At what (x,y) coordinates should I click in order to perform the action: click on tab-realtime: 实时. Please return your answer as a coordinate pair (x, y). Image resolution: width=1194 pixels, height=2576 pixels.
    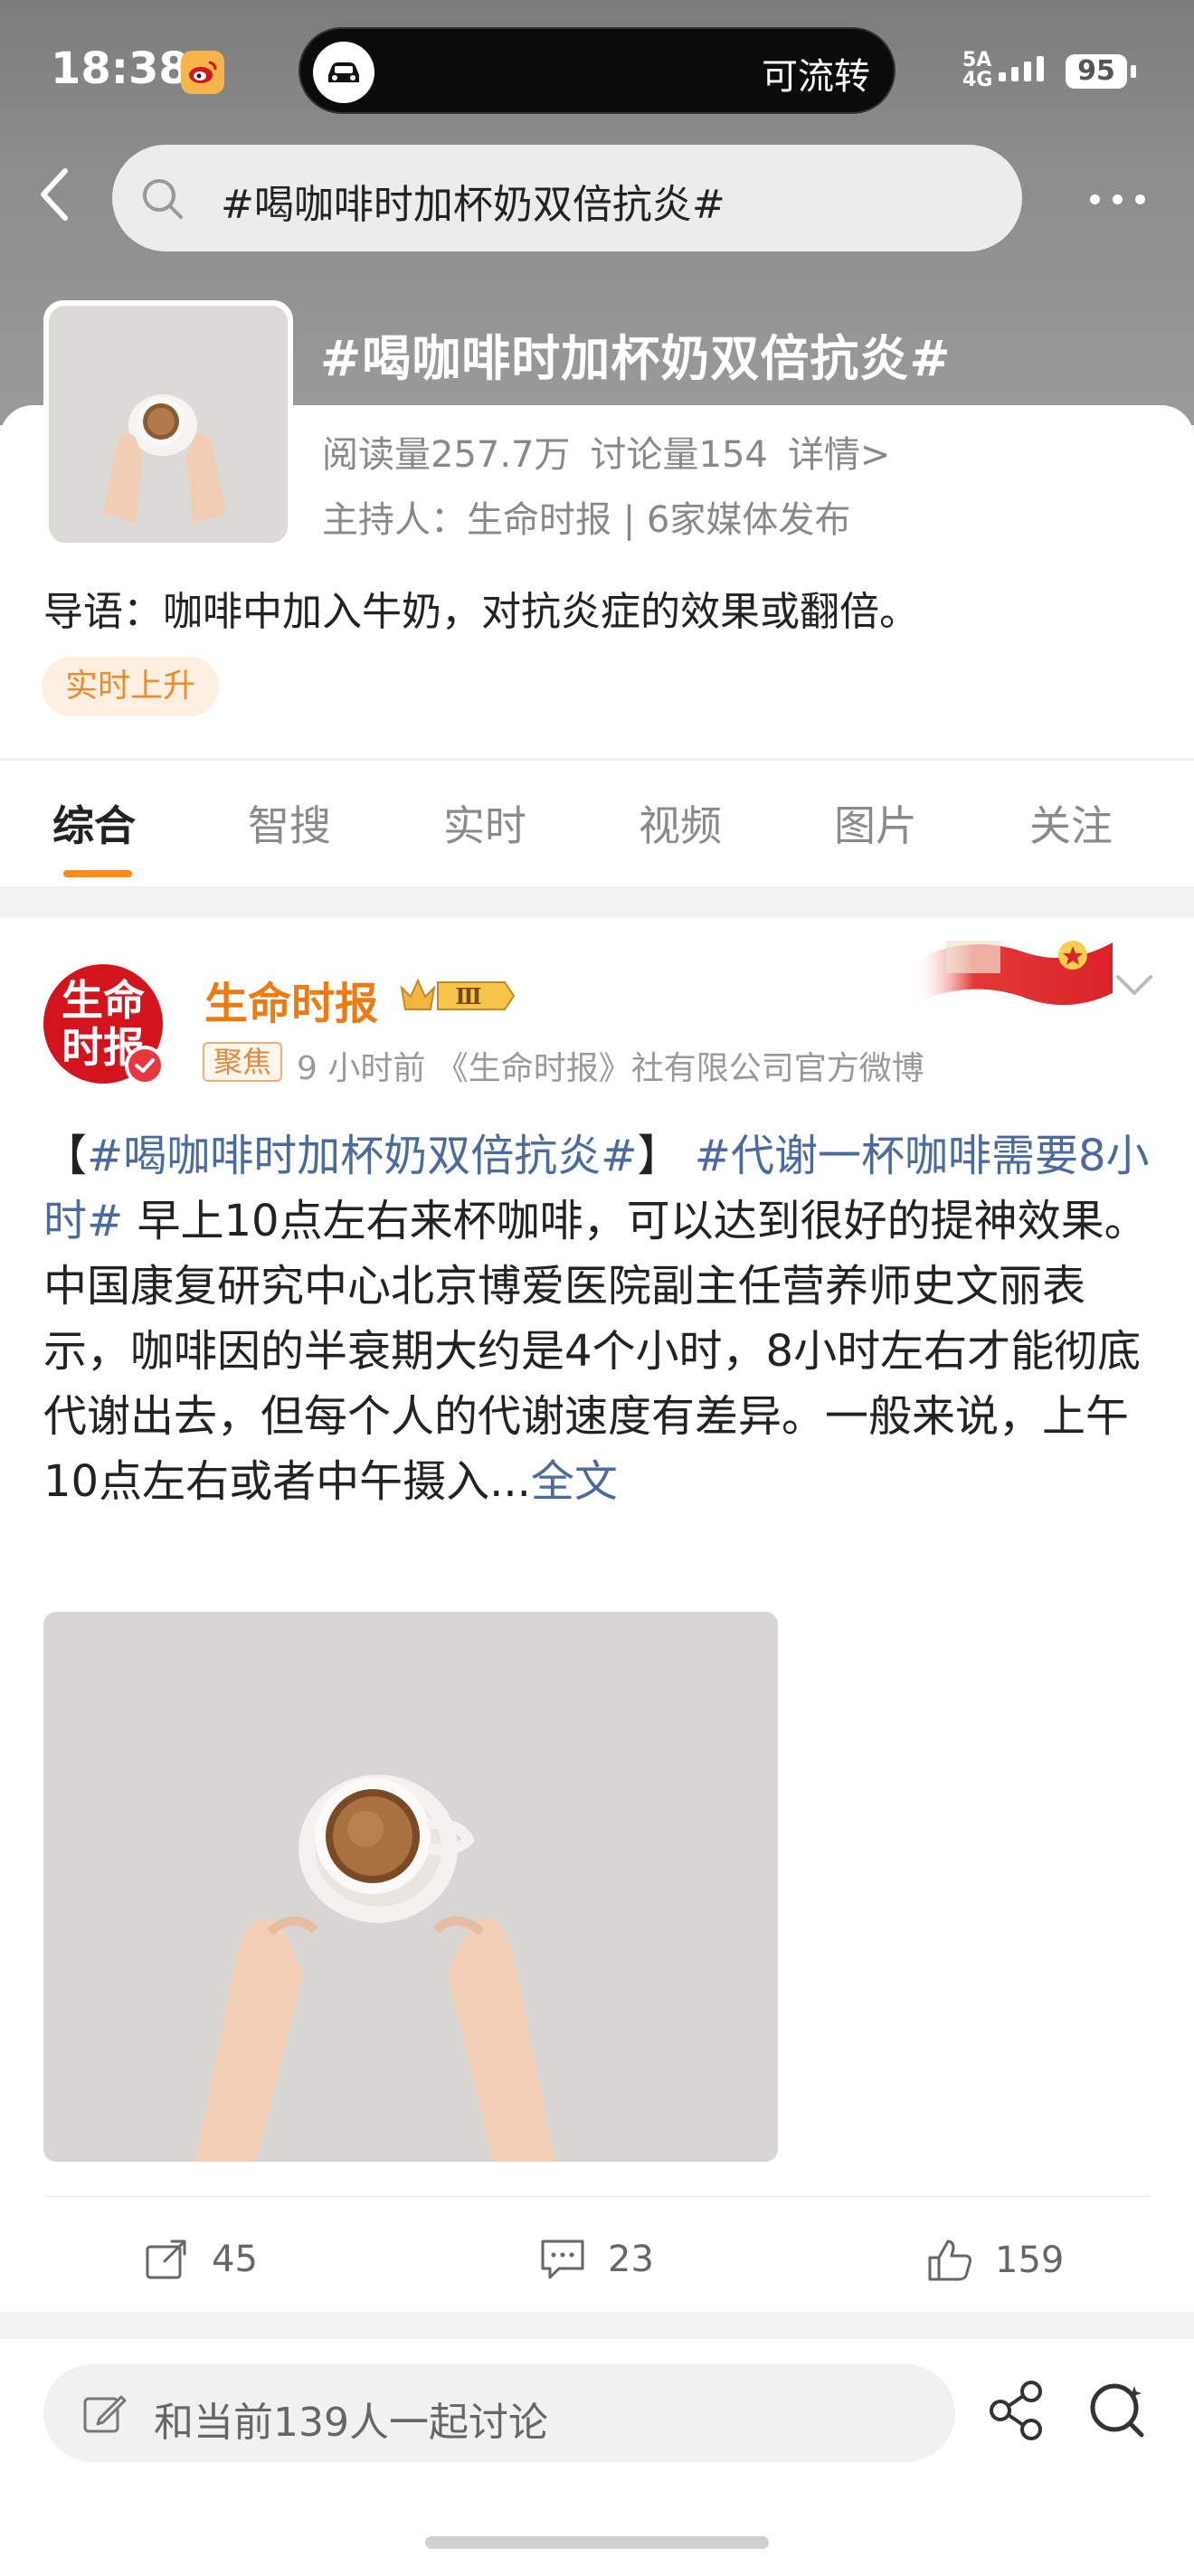
    Looking at the image, I should click on (484, 823).